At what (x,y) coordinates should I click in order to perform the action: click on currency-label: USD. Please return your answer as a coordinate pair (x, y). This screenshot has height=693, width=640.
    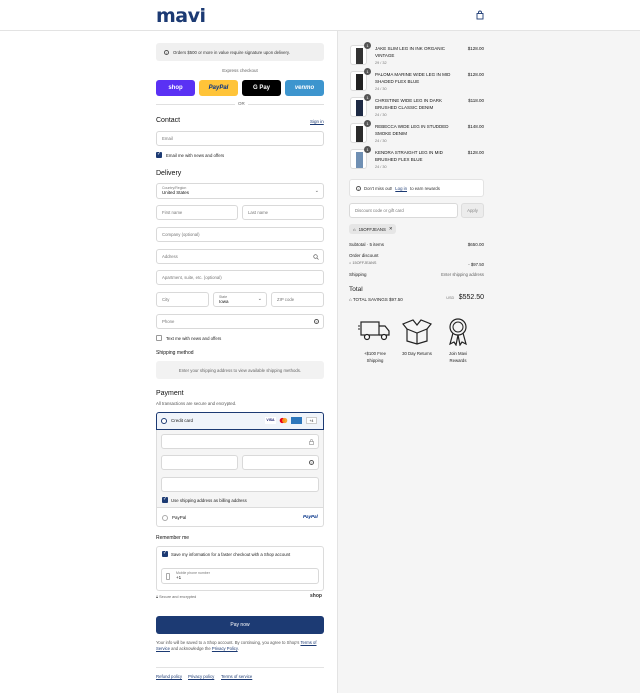
    Looking at the image, I should click on (450, 298).